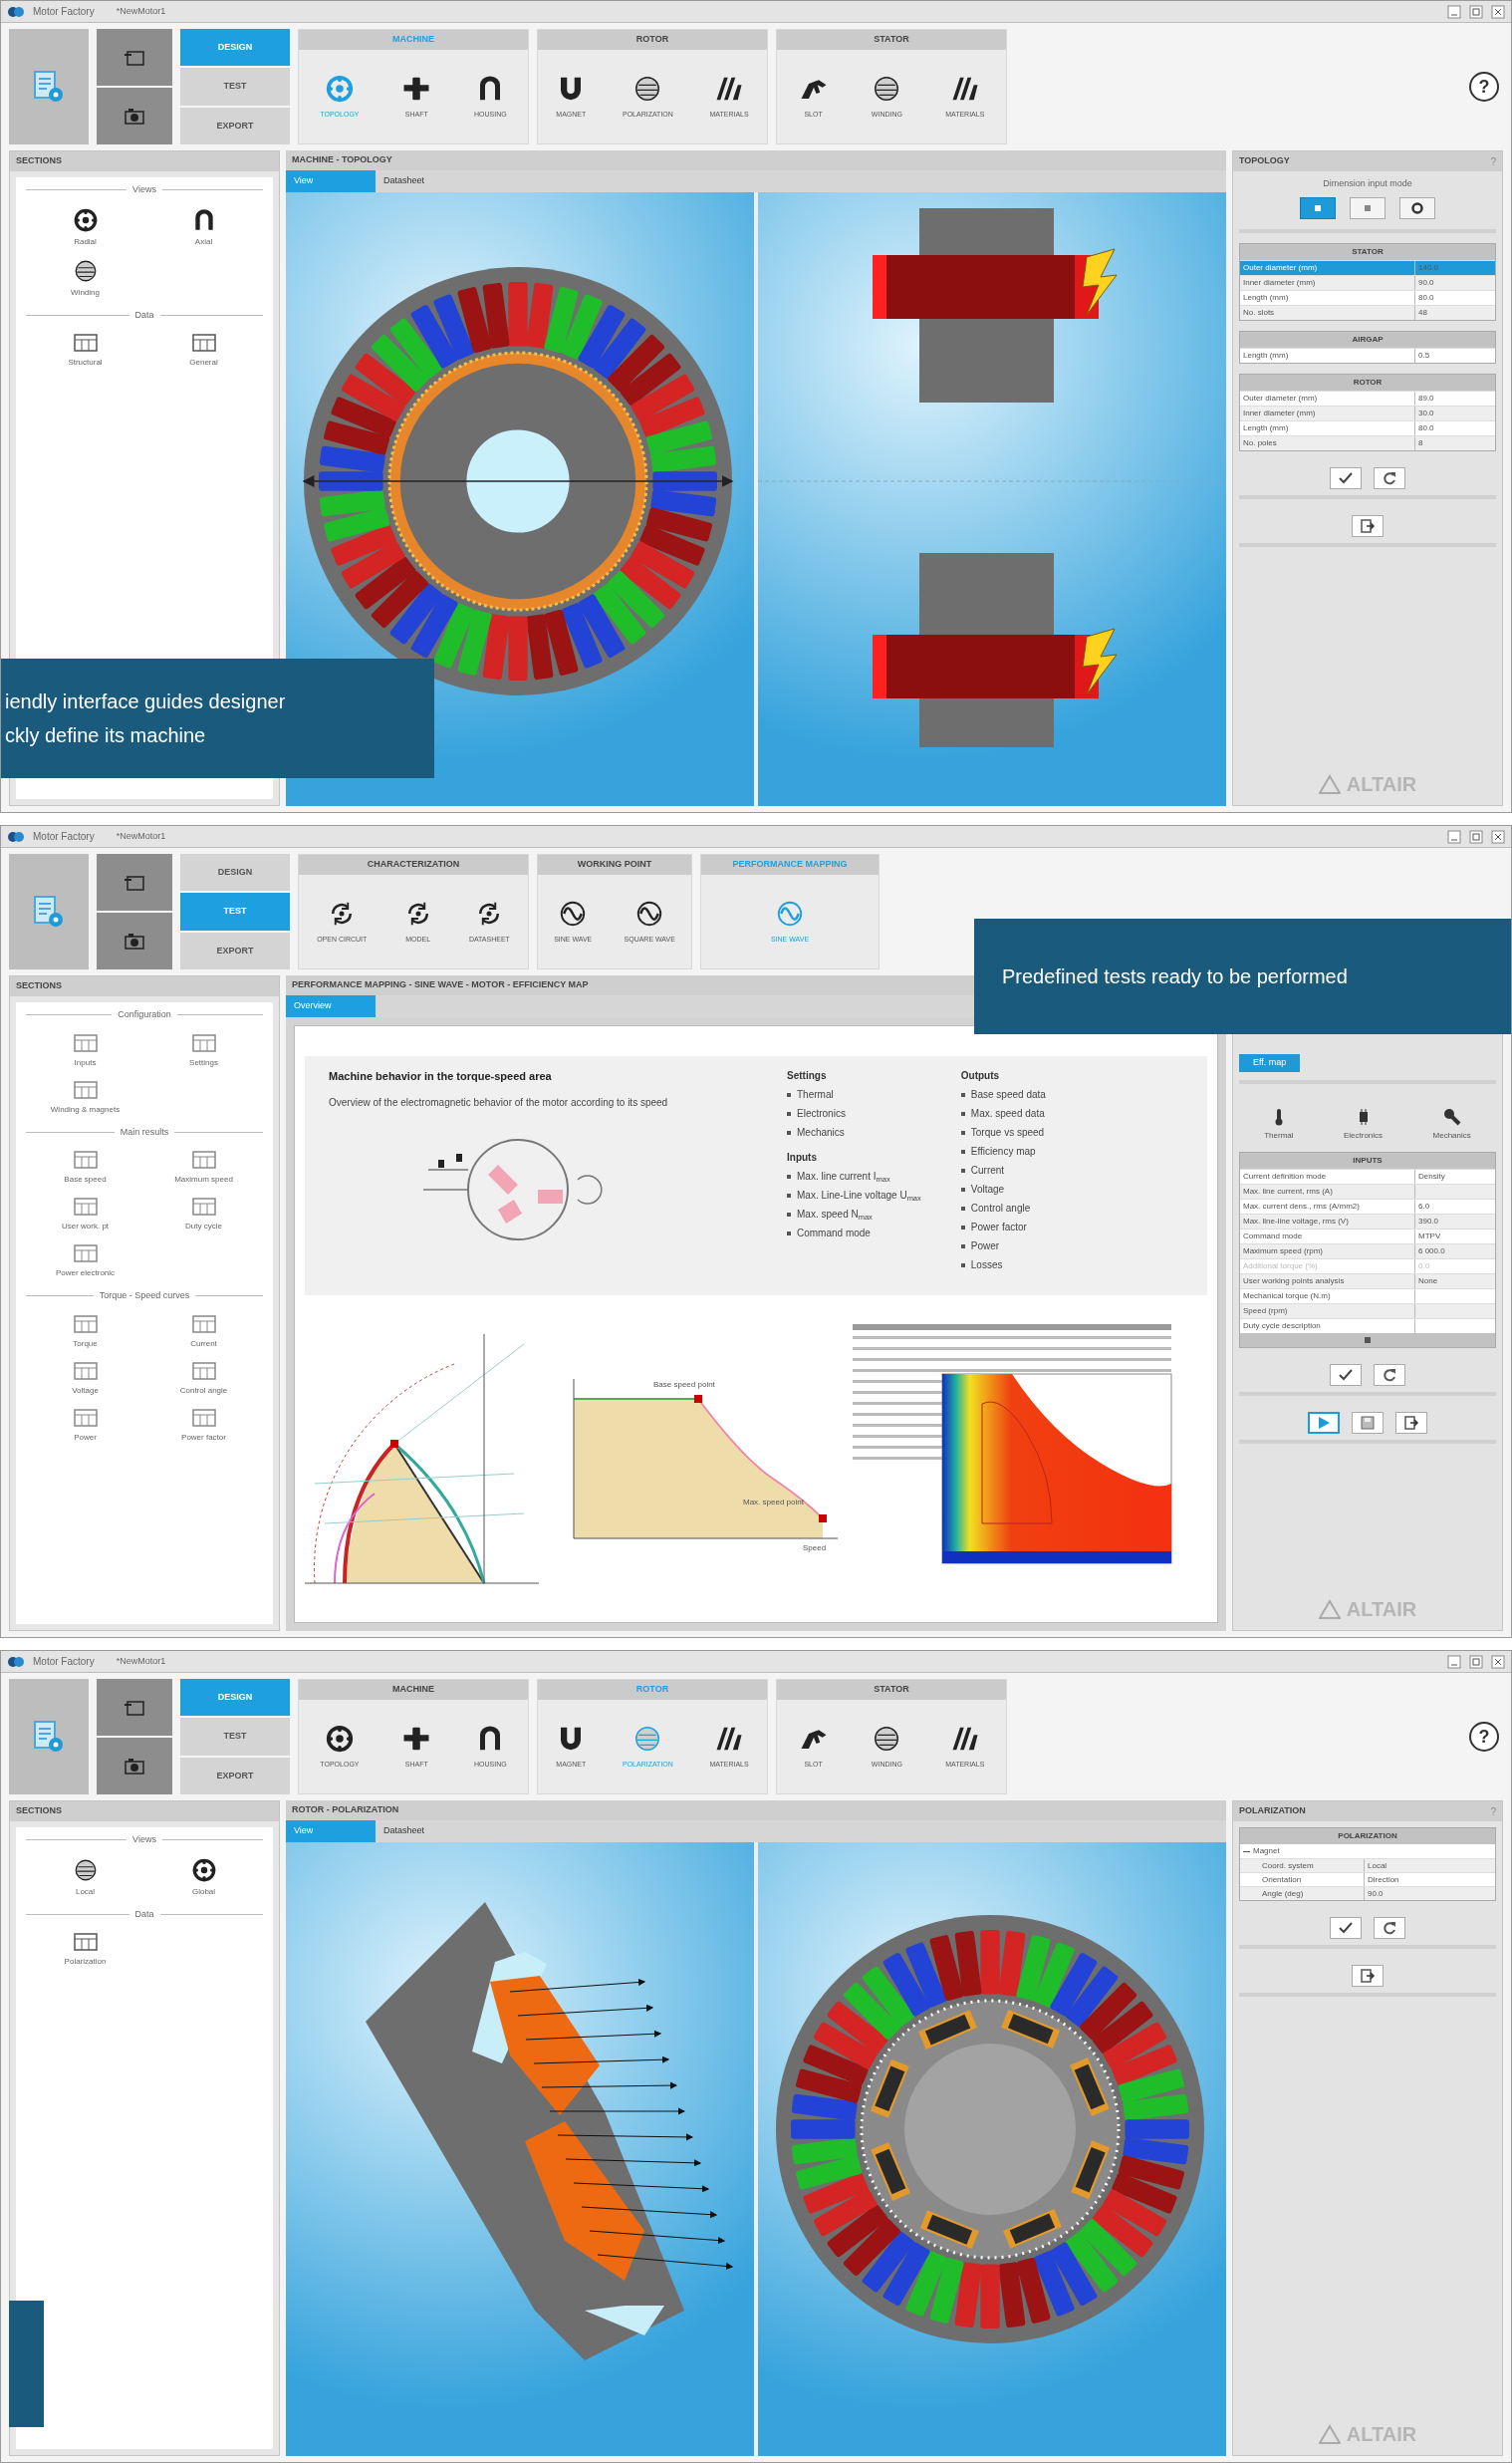 This screenshot has height=2463, width=1512. What do you see at coordinates (1420, 443) in the screenshot?
I see `property-value: 8` at bounding box center [1420, 443].